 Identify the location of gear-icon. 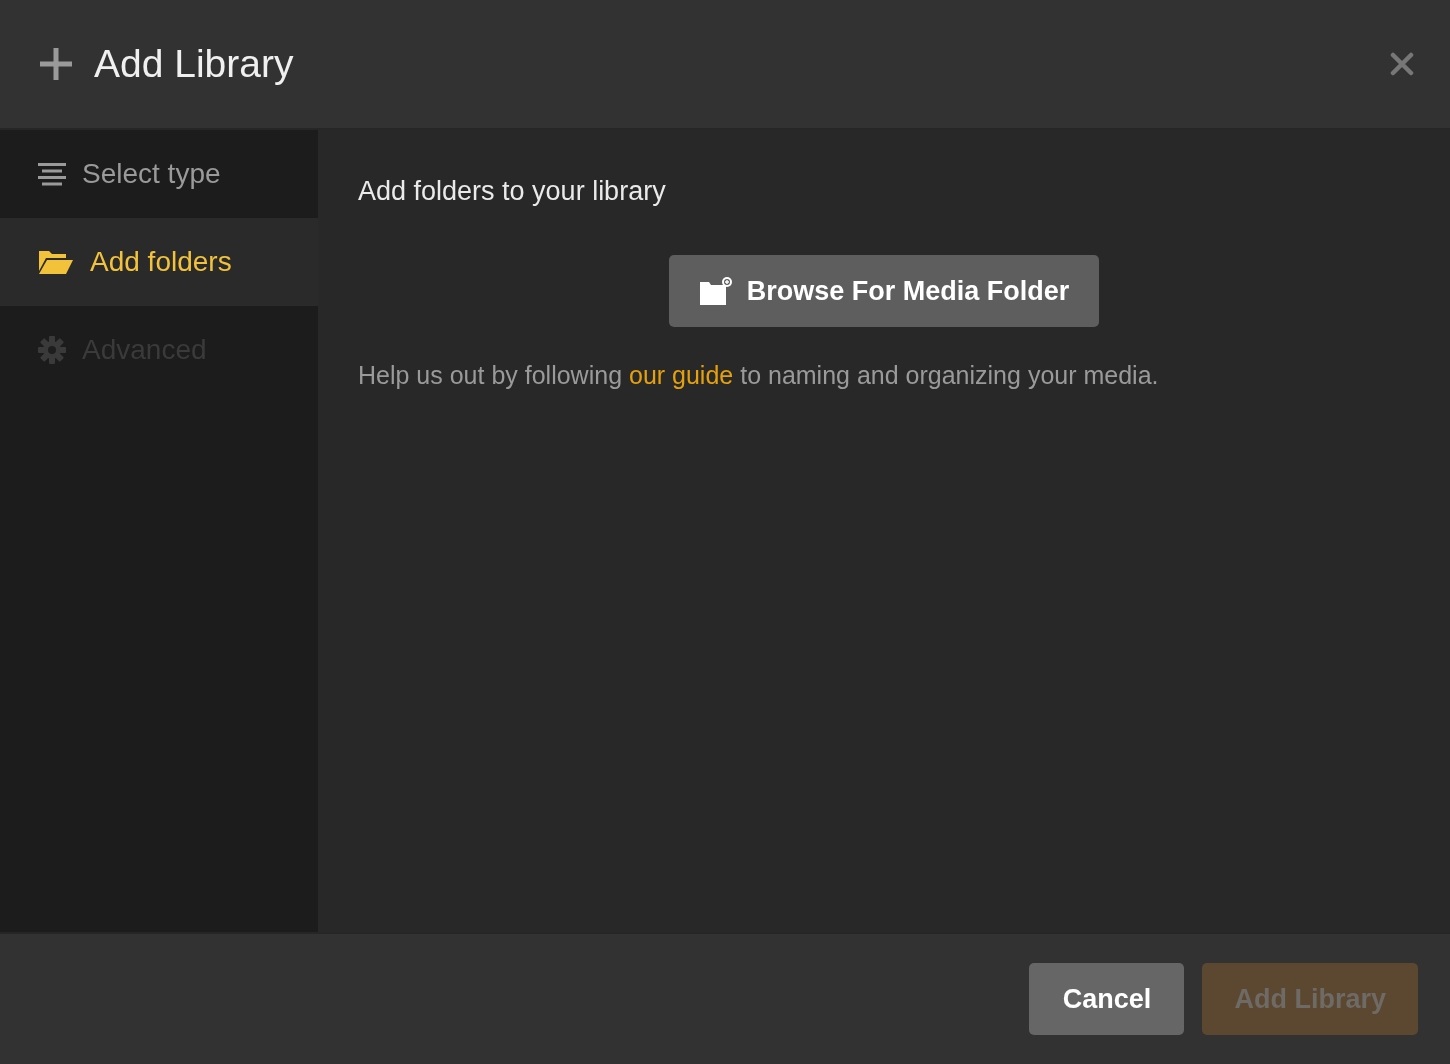
(52, 350).